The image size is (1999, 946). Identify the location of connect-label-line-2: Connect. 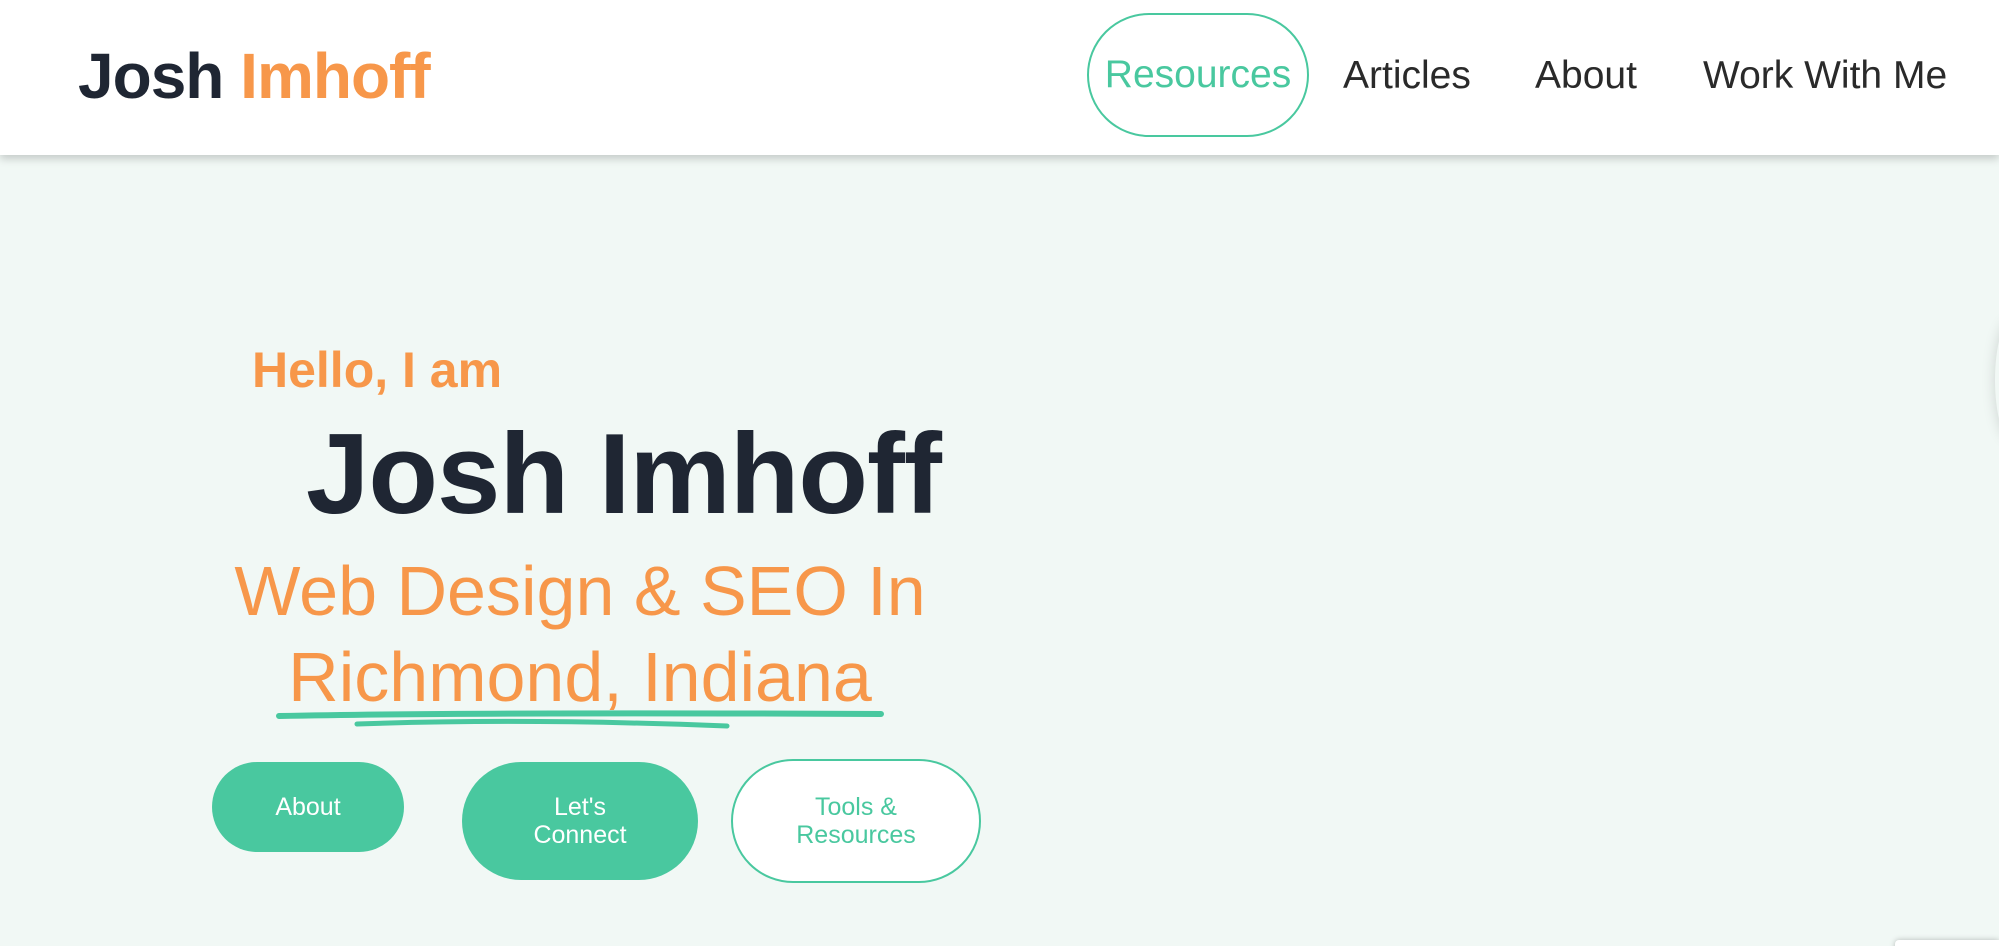
(580, 835).